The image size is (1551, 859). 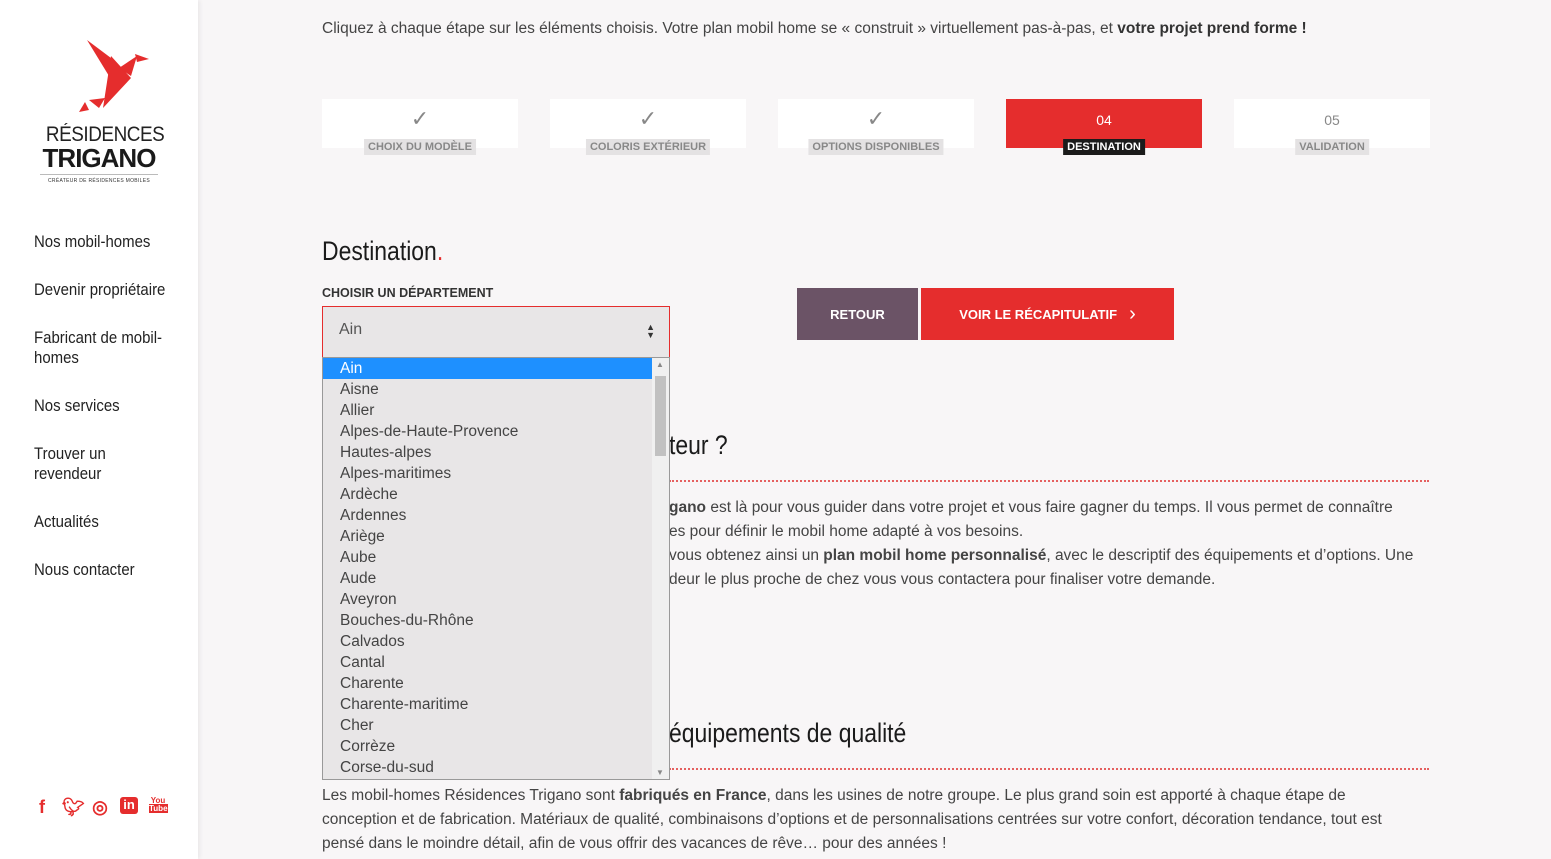 I want to click on social-links: f 🐦︎ ◎ in You Tube, so click(x=100, y=807).